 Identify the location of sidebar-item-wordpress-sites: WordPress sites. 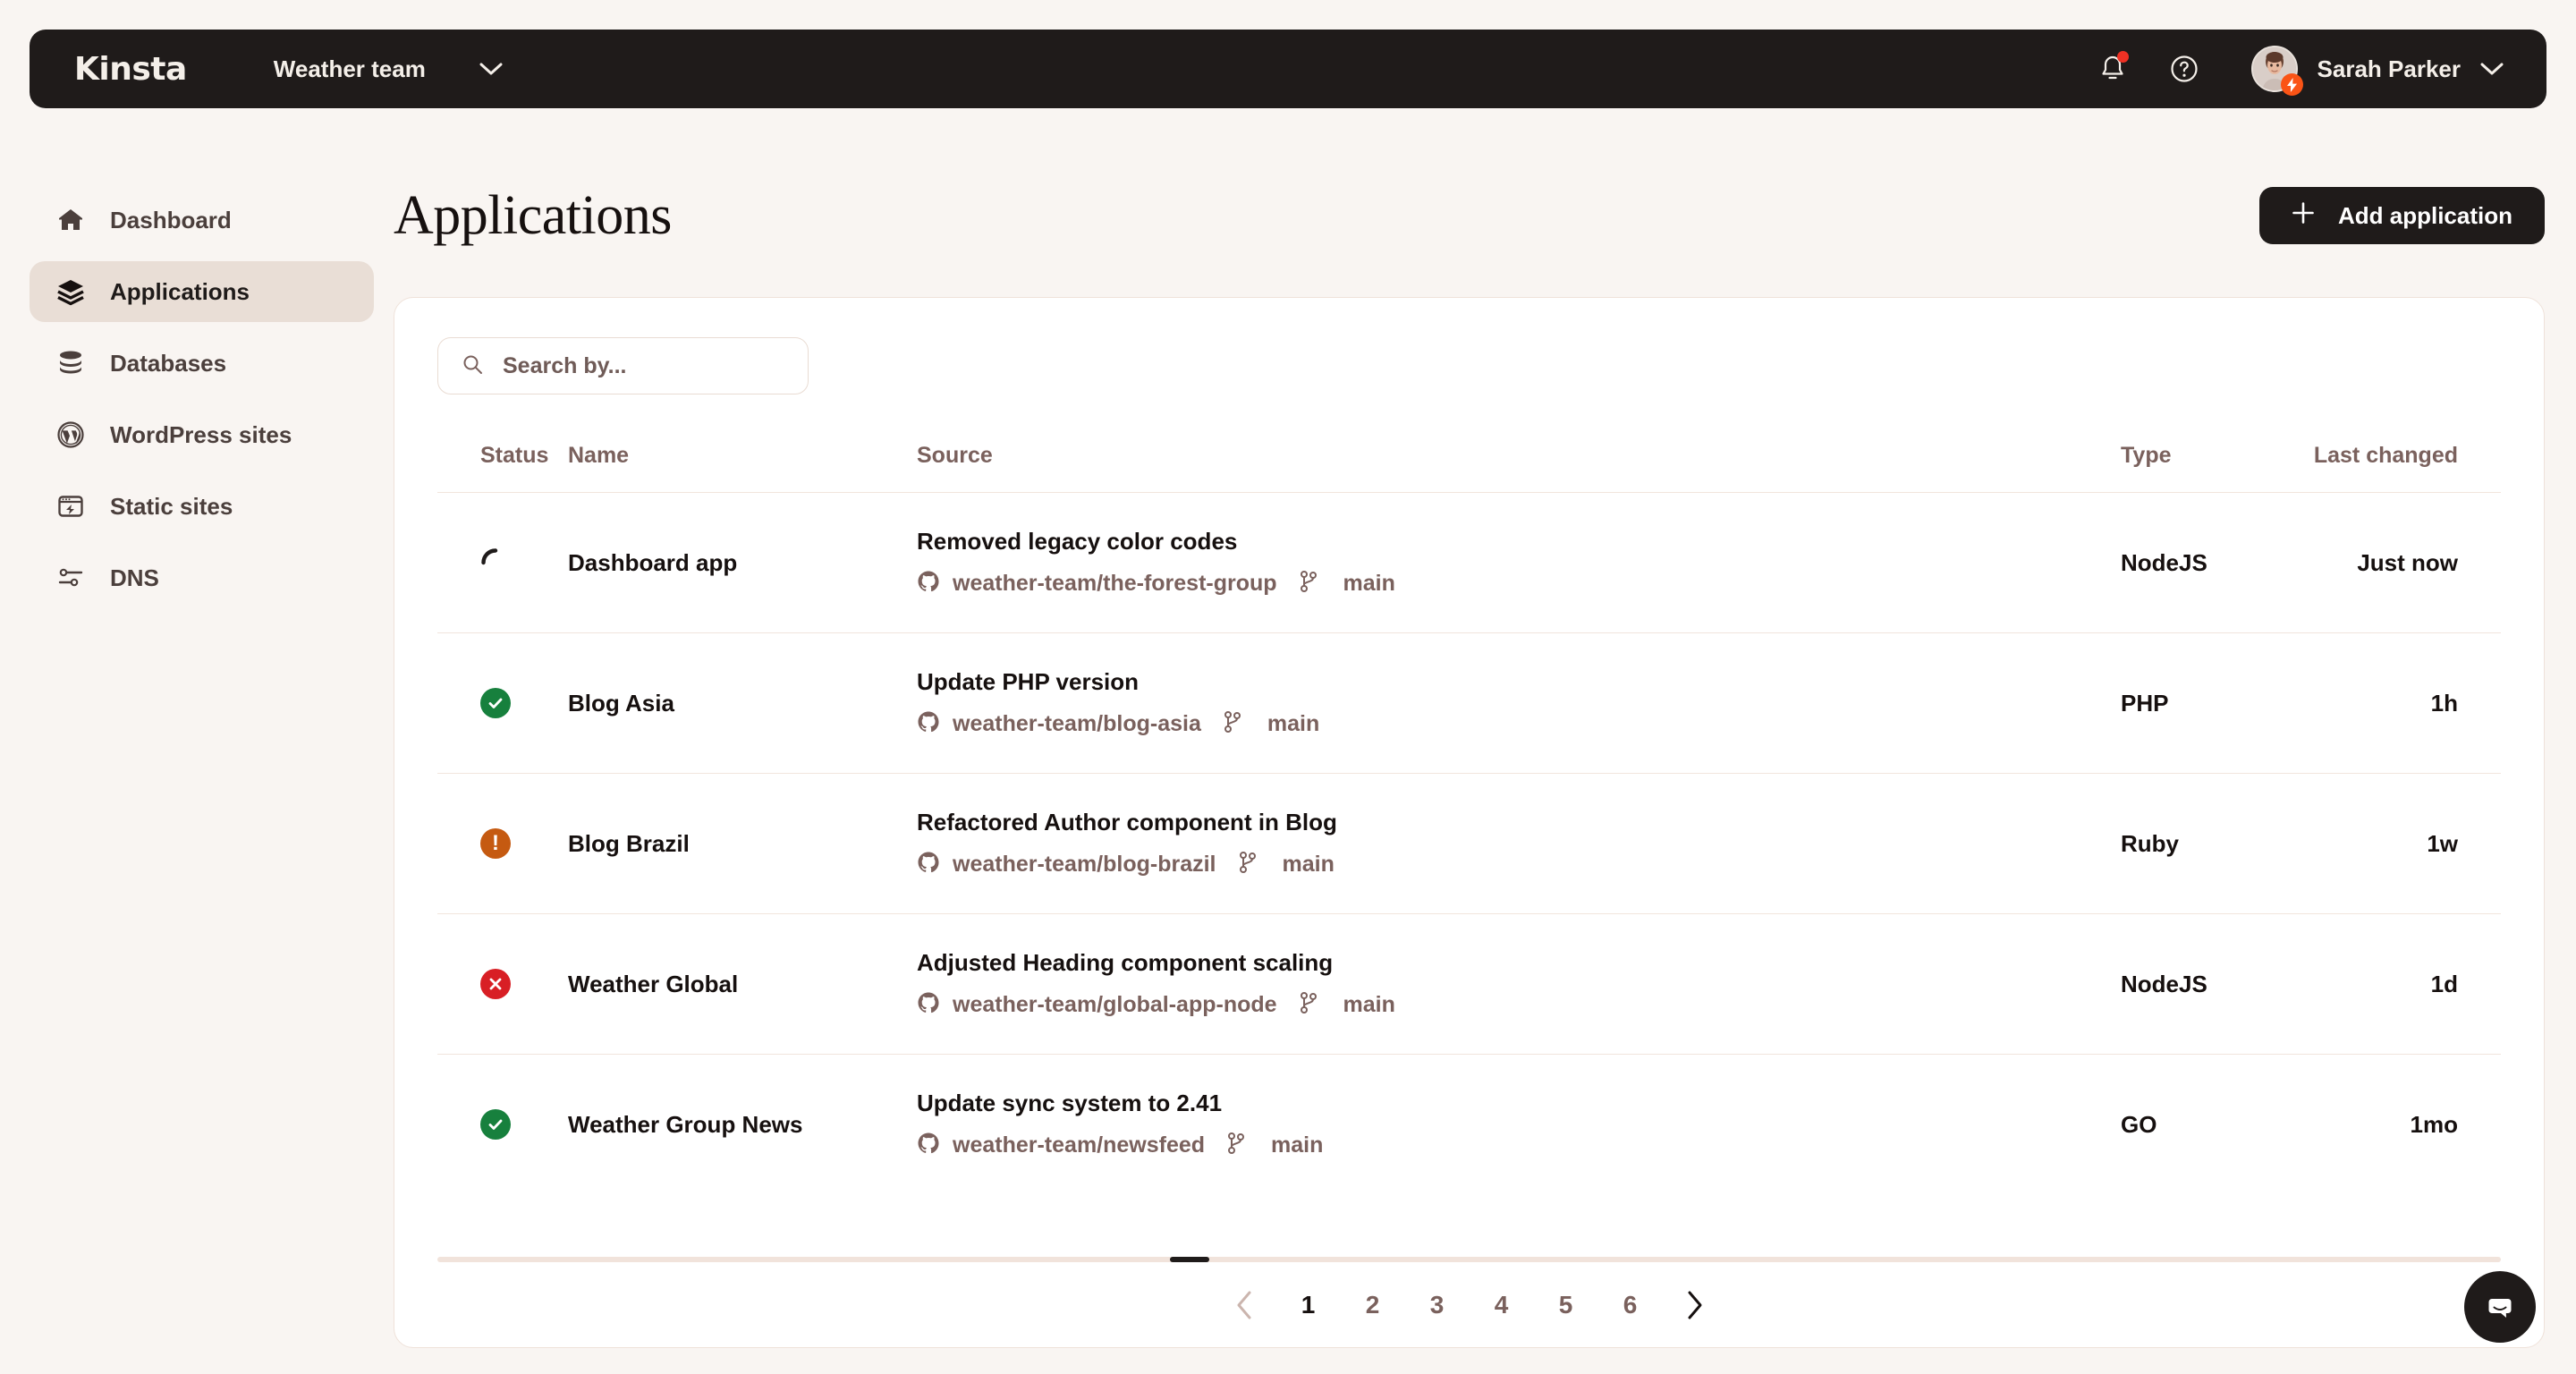
(202, 434).